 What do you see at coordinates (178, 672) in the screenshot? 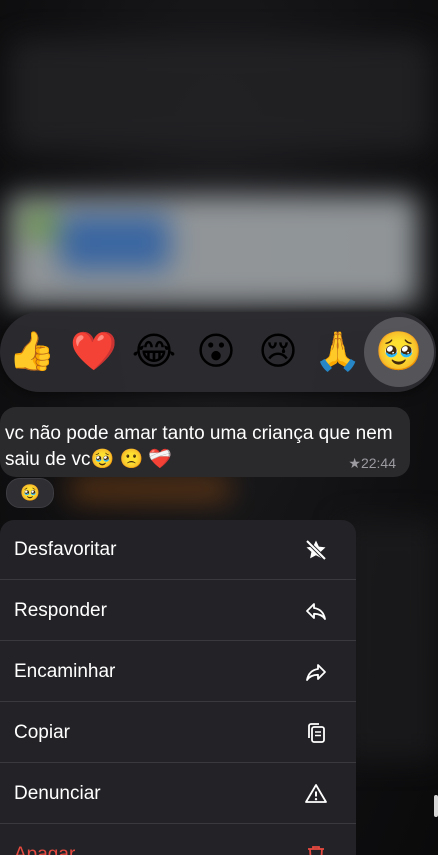
I see `menu-item-forward: Encaminhar` at bounding box center [178, 672].